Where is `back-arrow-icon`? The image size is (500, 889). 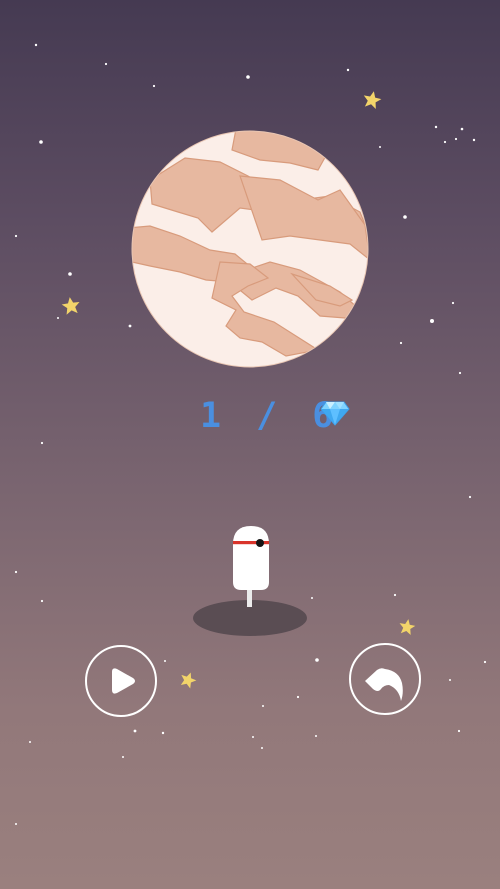
back-arrow-icon is located at coordinates (384, 684).